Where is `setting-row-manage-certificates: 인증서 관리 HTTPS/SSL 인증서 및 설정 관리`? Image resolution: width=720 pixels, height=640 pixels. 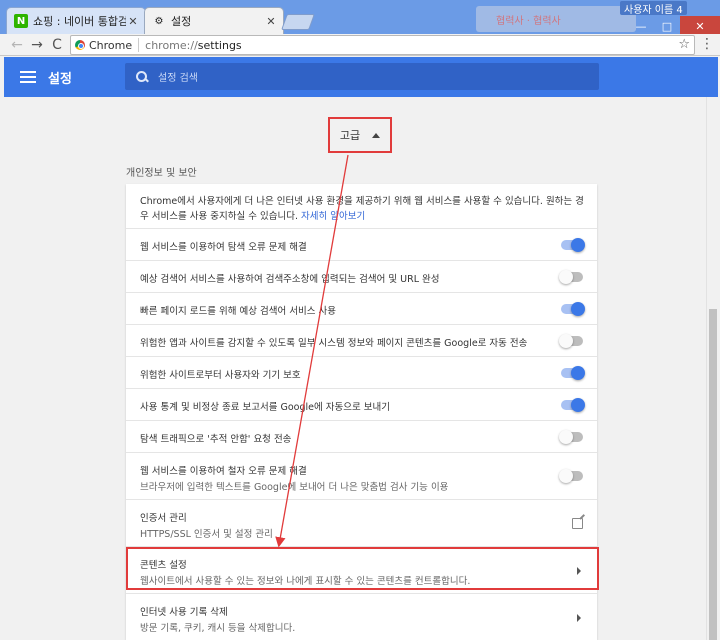 setting-row-manage-certificates: 인증서 관리 HTTPS/SSL 인증서 및 설정 관리 is located at coordinates (361, 522).